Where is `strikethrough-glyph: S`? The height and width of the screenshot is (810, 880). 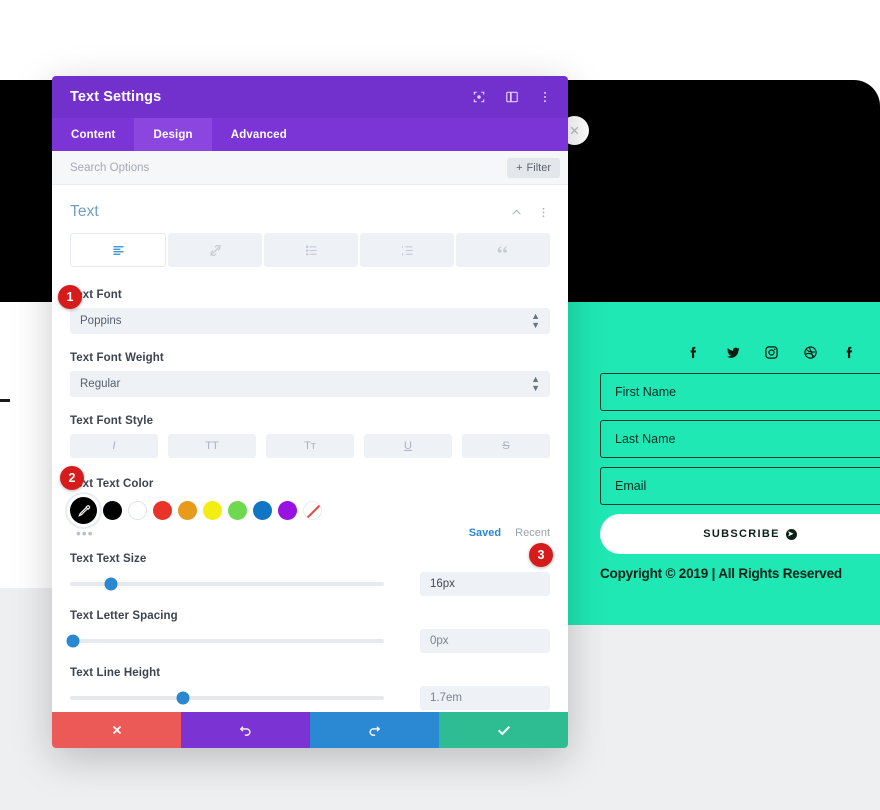 strikethrough-glyph: S is located at coordinates (506, 446).